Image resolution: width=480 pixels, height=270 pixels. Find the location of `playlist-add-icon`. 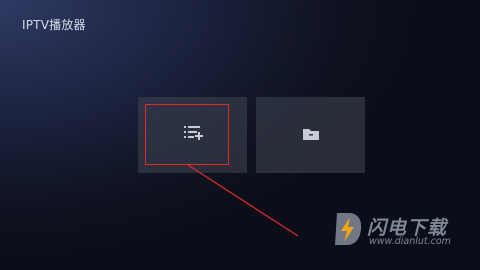

playlist-add-icon is located at coordinates (193, 135).